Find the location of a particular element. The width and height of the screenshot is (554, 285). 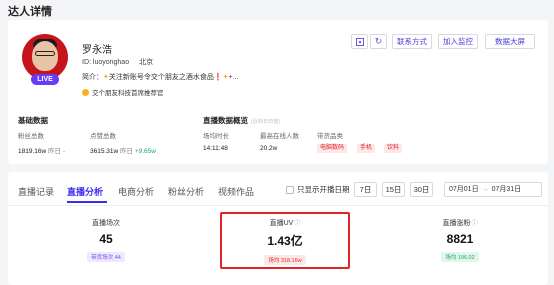

data-screen-button: 数据大屏 is located at coordinates (510, 41).